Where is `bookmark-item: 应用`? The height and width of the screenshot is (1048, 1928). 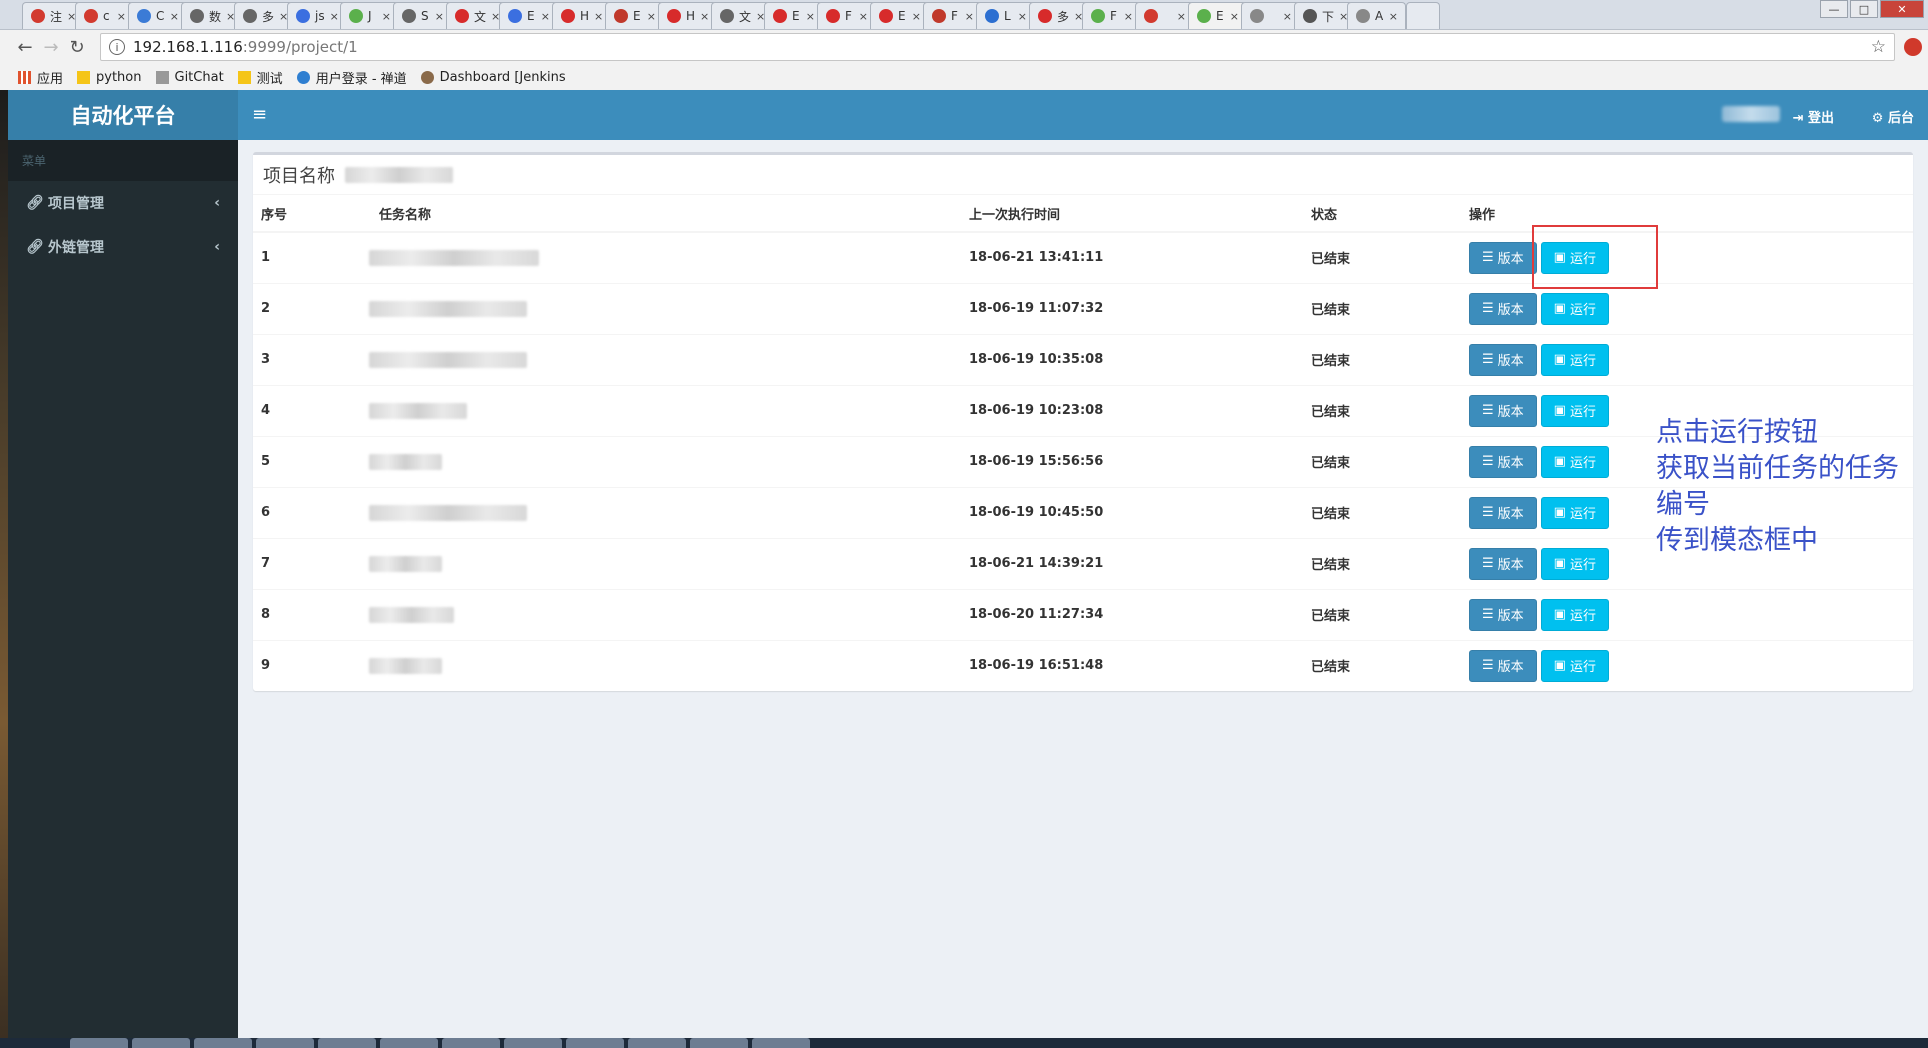
bookmark-item: 应用 is located at coordinates (40, 77).